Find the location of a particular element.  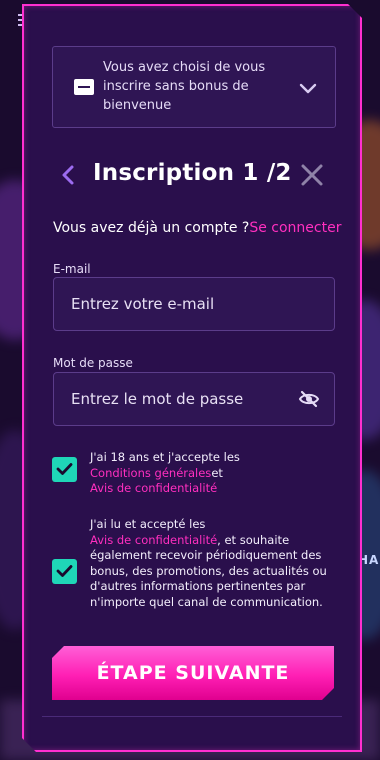

login-question: Vous avez déjà un compte ? is located at coordinates (151, 228).